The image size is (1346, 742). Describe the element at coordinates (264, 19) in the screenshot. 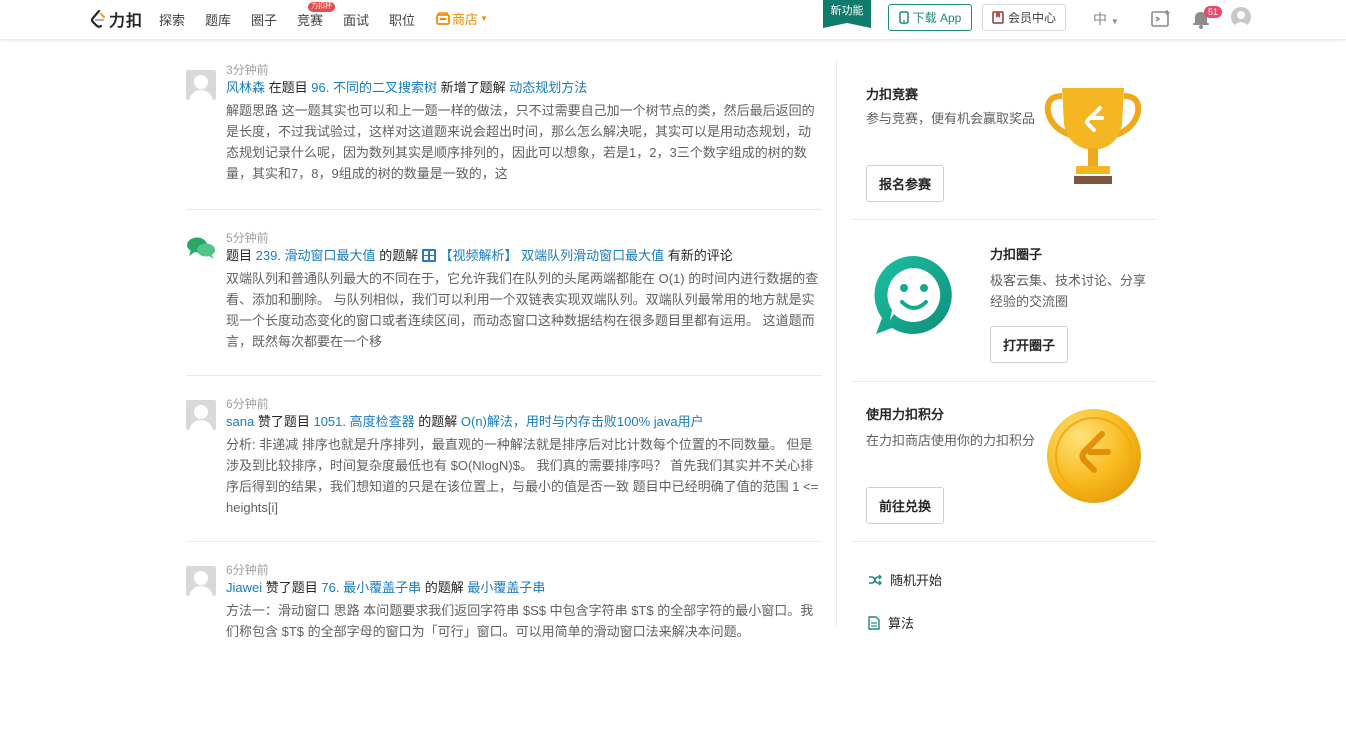

I see `nav-circle: 圈子` at that location.